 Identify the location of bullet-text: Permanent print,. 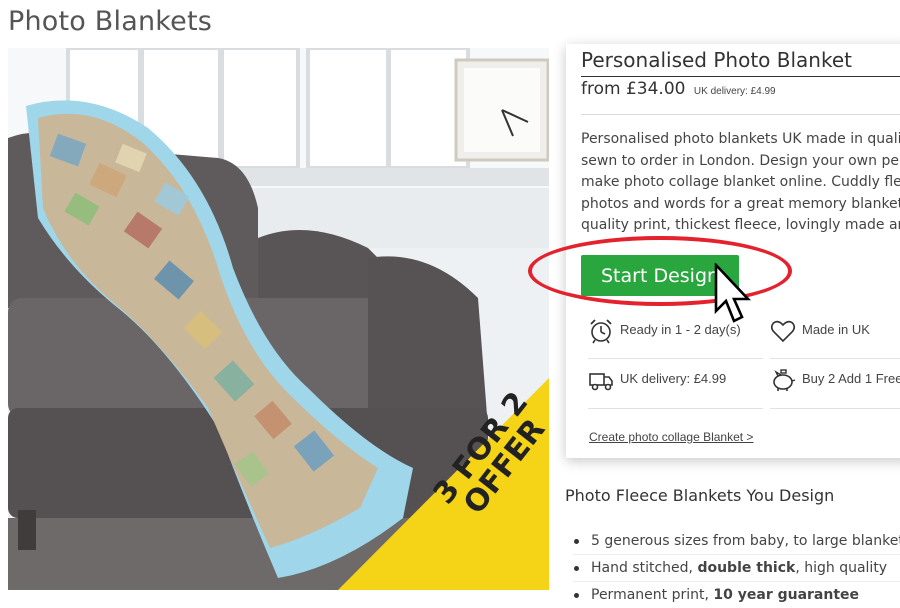
(652, 595).